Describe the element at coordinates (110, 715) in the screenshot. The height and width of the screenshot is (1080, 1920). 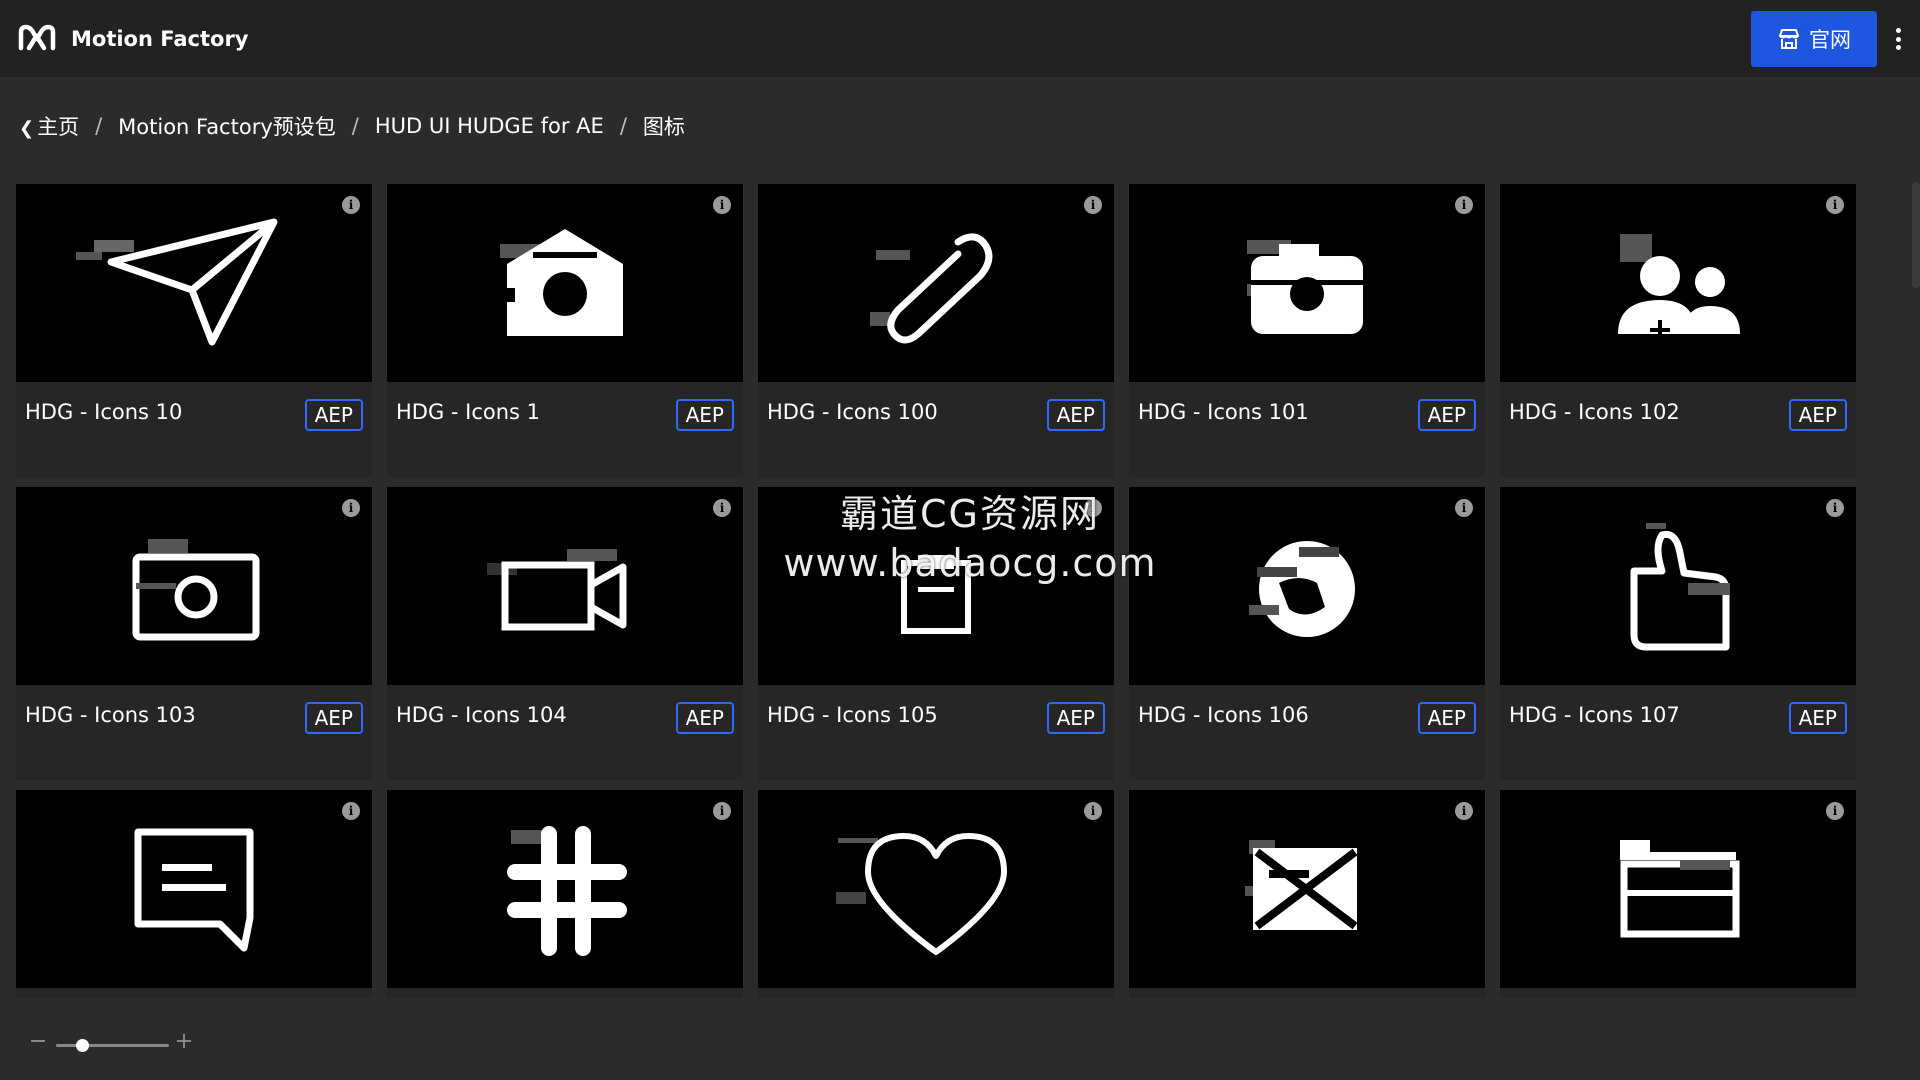
I see `asset-title: HDG - Icons 103` at that location.